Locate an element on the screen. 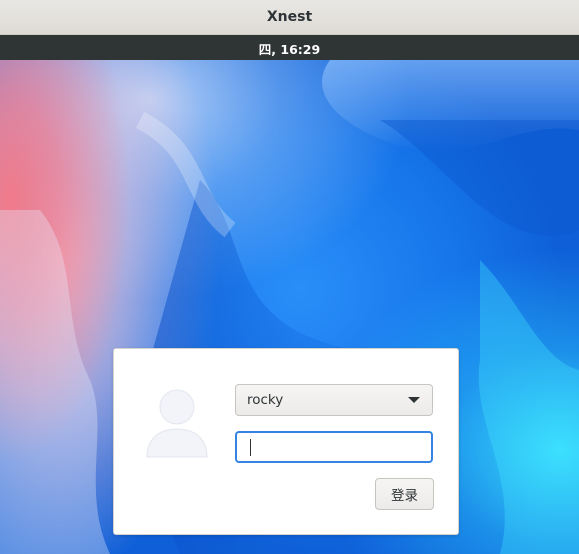 Image resolution: width=579 pixels, height=554 pixels. text-cursor is located at coordinates (250, 447).